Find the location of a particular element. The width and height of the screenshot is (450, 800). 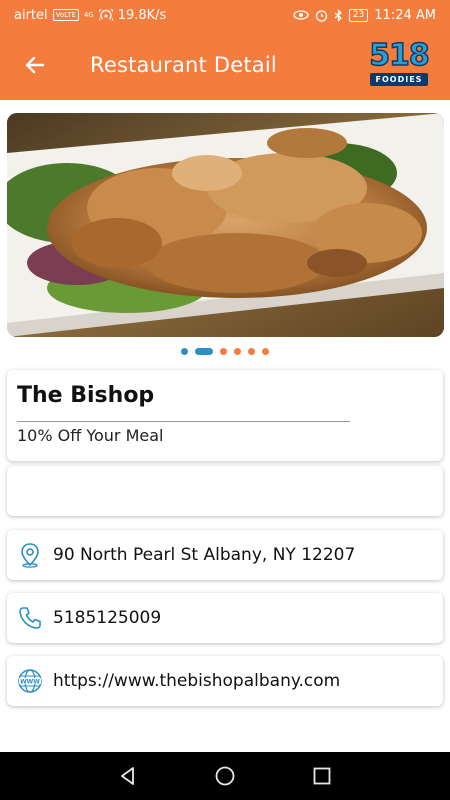

svg-text: WWW is located at coordinates (30, 681).